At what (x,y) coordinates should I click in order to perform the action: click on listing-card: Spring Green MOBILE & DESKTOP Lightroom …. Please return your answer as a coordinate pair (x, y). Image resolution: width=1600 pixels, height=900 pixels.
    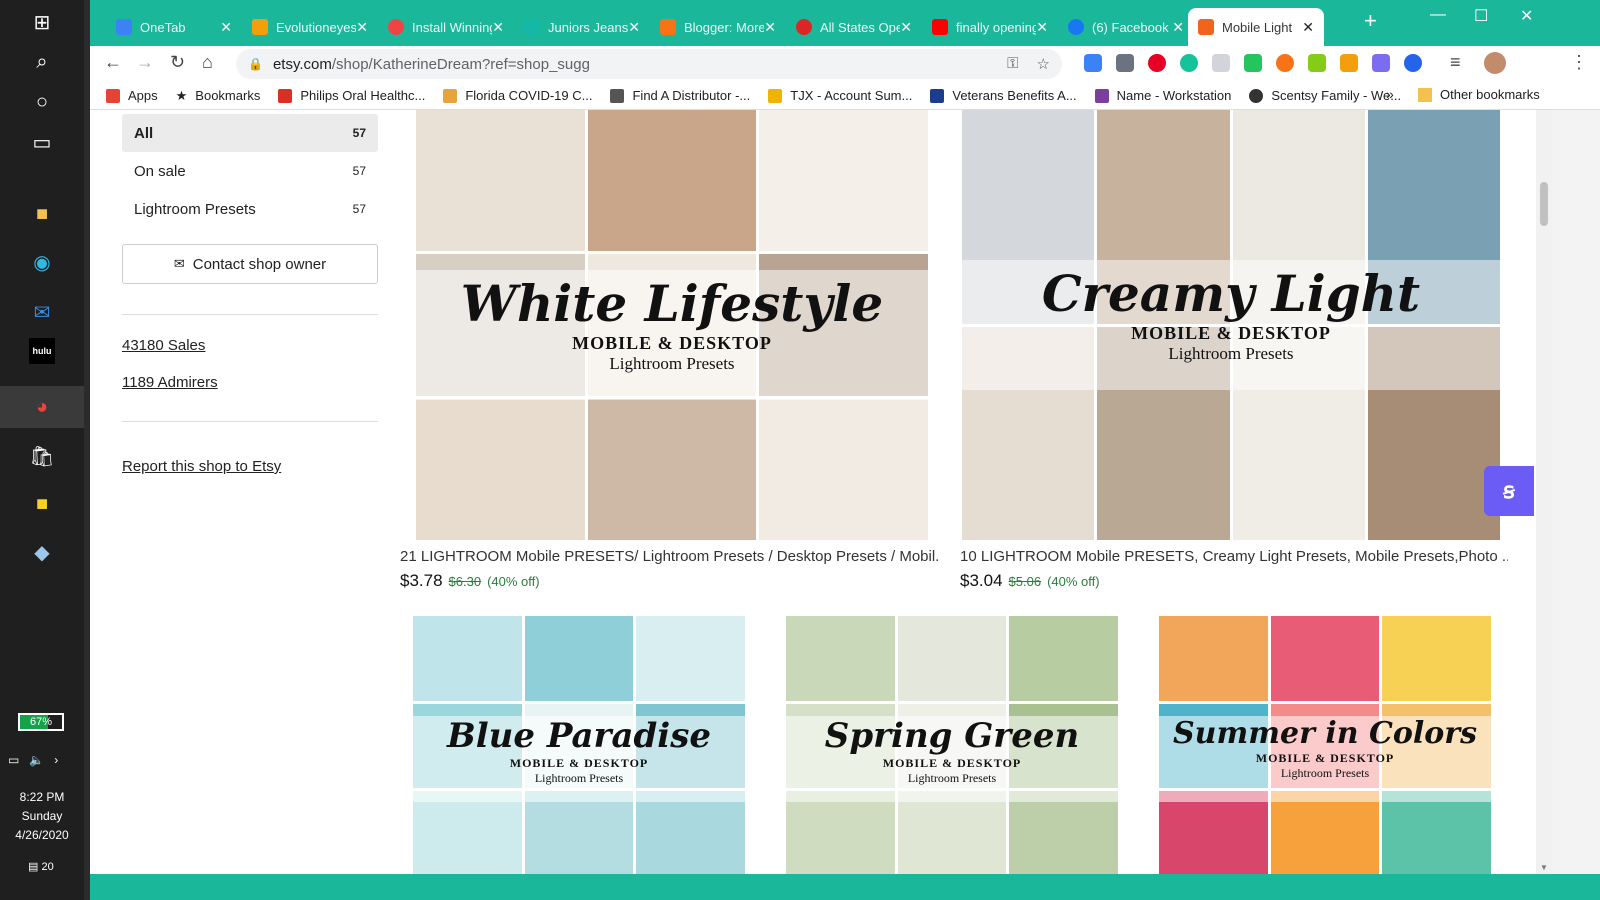
    Looking at the image, I should click on (952, 745).